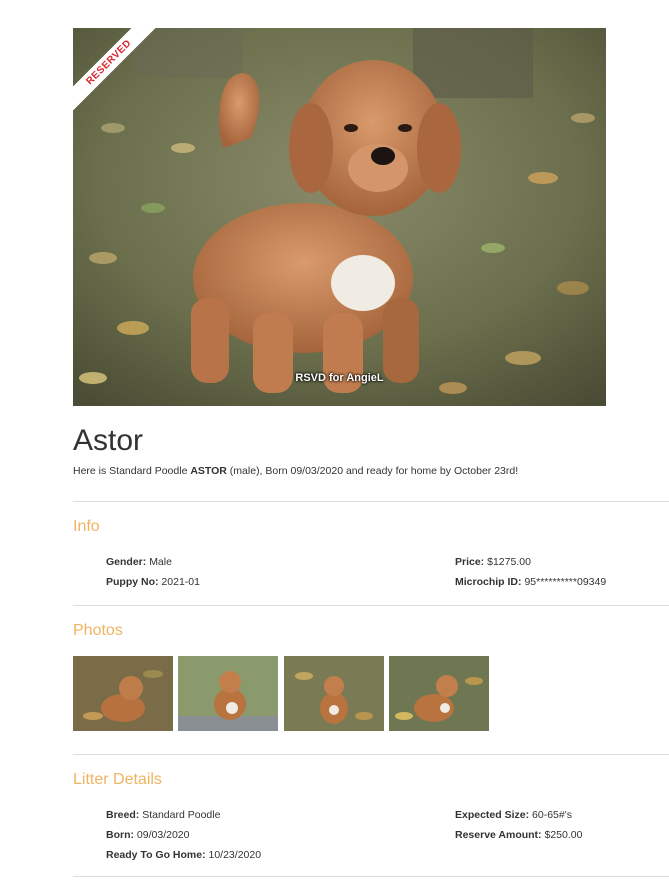 The height and width of the screenshot is (890, 669). I want to click on expected-size-value: 60-65#'s, so click(552, 815).